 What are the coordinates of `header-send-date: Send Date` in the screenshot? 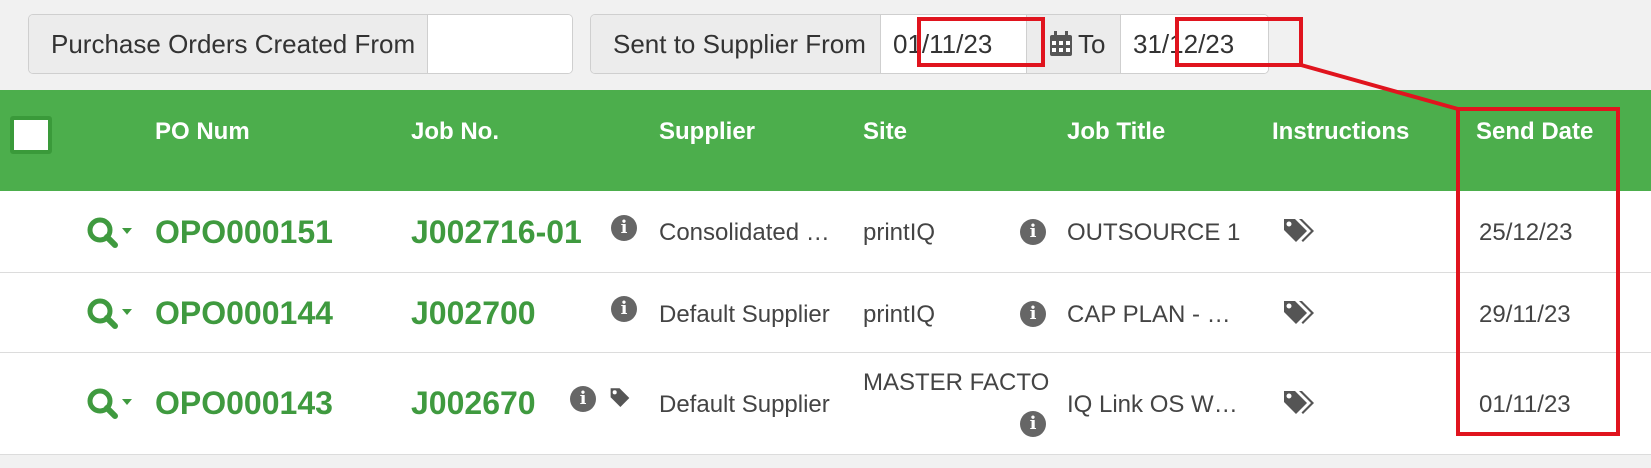 It's located at (1534, 132).